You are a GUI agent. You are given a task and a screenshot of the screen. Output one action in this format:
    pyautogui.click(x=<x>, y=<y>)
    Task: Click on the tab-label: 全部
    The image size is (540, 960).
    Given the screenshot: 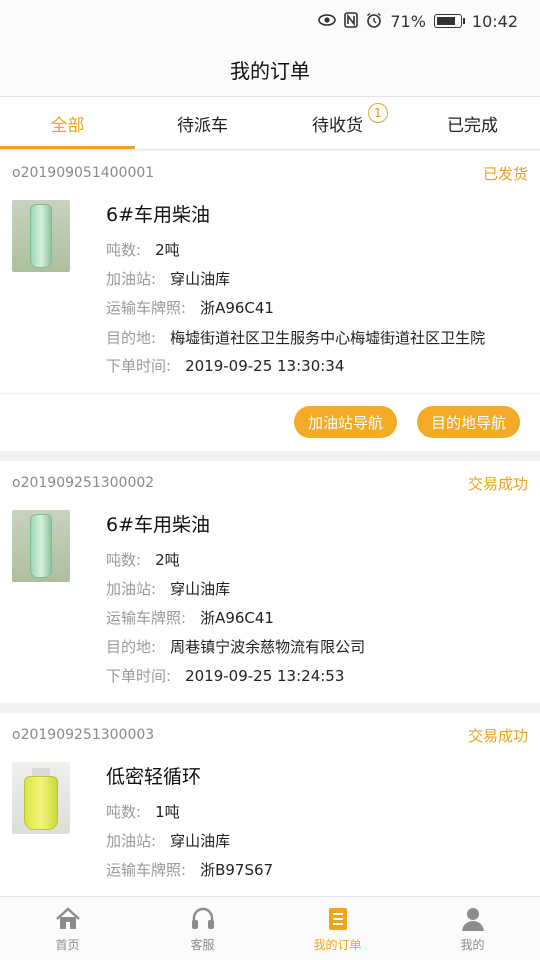 What is the action you would take?
    pyautogui.click(x=67, y=125)
    